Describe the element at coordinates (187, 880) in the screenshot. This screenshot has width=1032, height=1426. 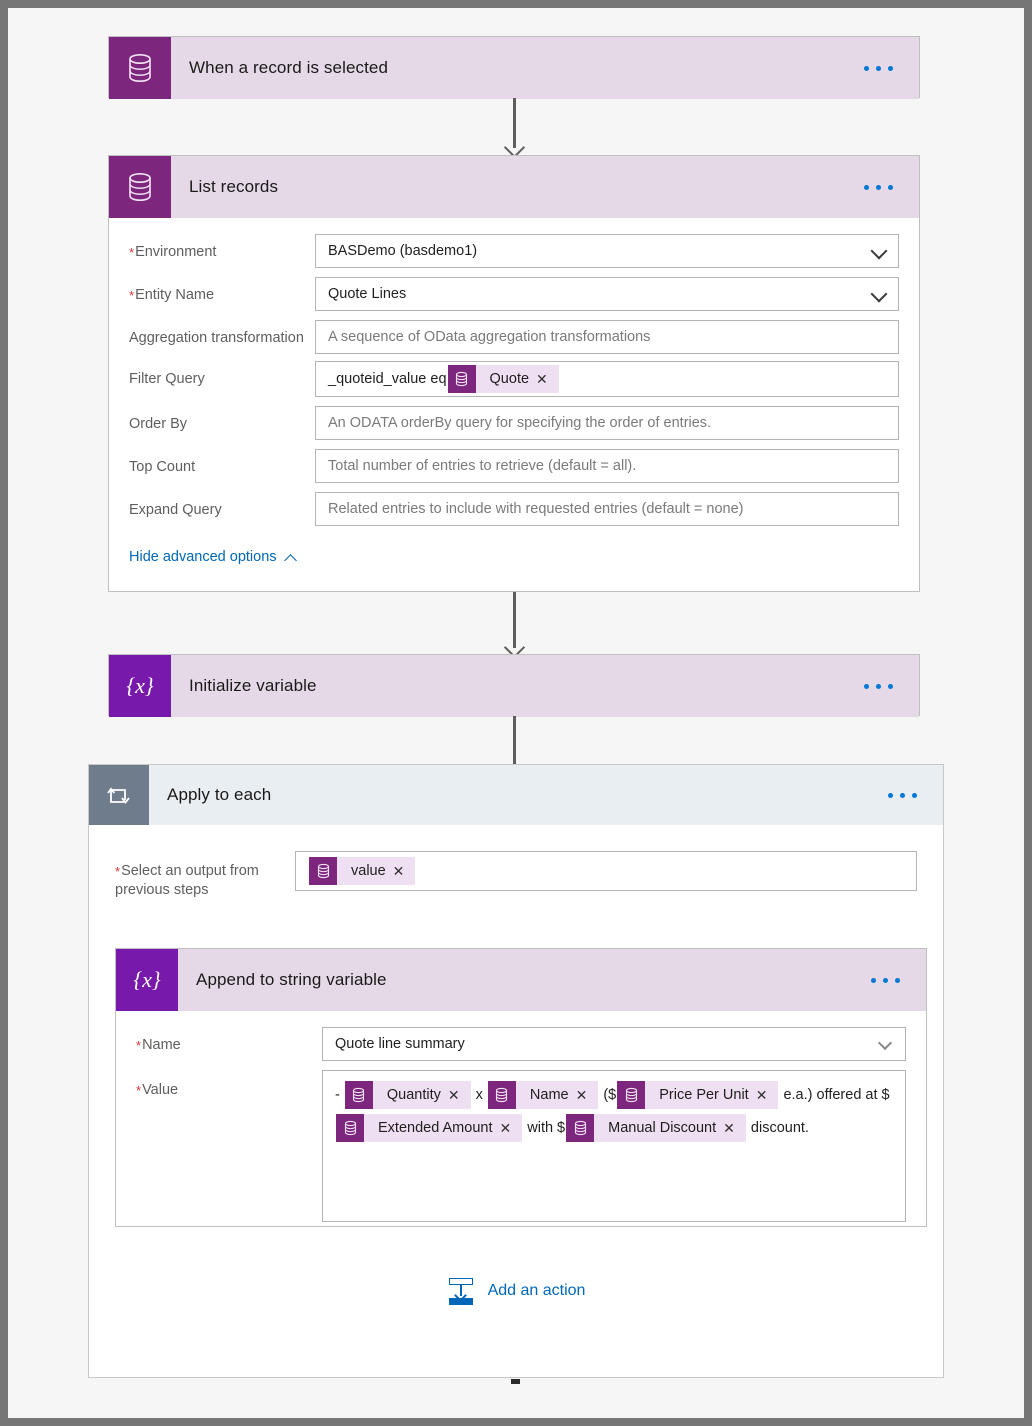
I see `field-label: *Select an output from previous steps` at that location.